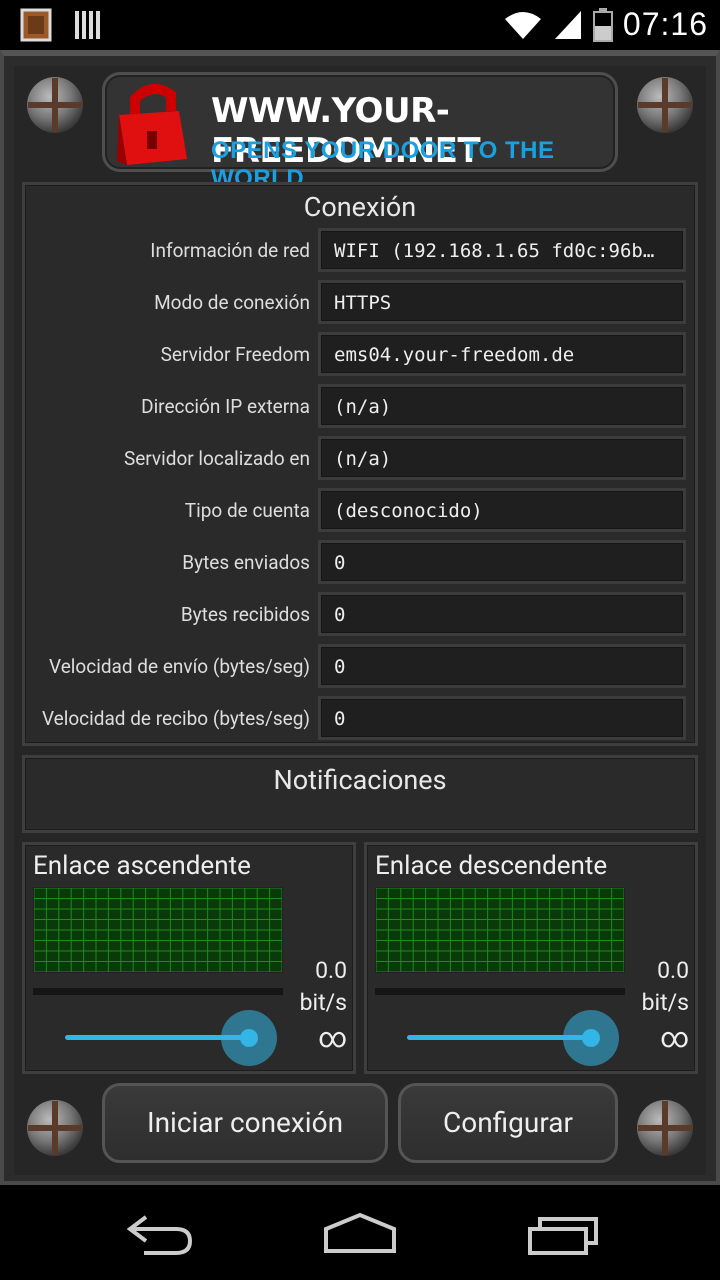 The width and height of the screenshot is (720, 1280). What do you see at coordinates (87, 25) in the screenshot?
I see `sim-icon` at bounding box center [87, 25].